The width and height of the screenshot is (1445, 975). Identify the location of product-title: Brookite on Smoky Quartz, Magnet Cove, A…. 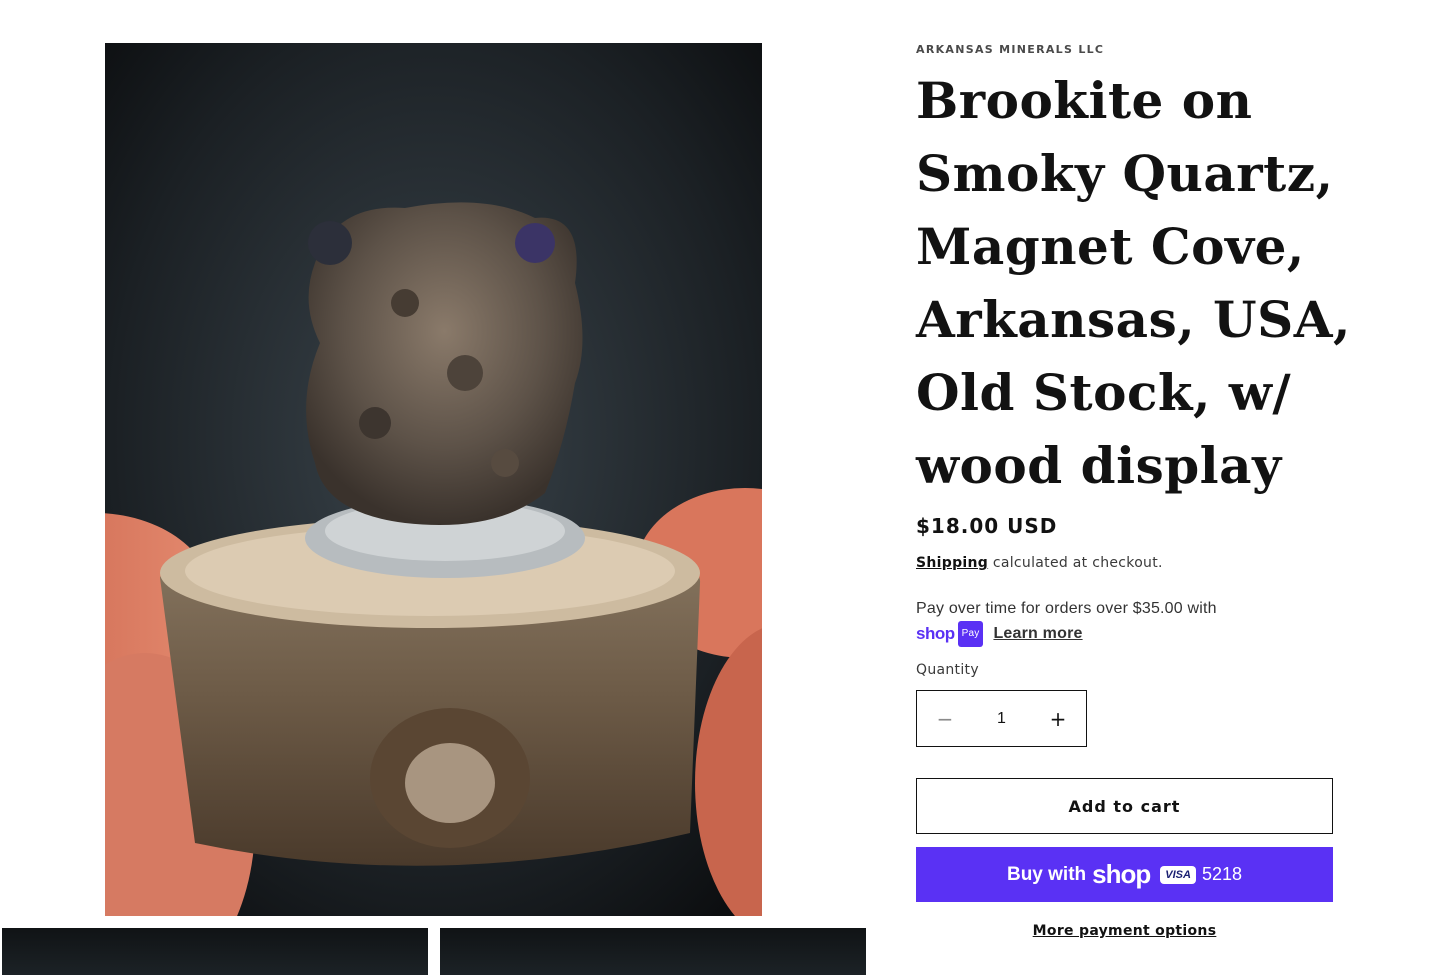
(1133, 283).